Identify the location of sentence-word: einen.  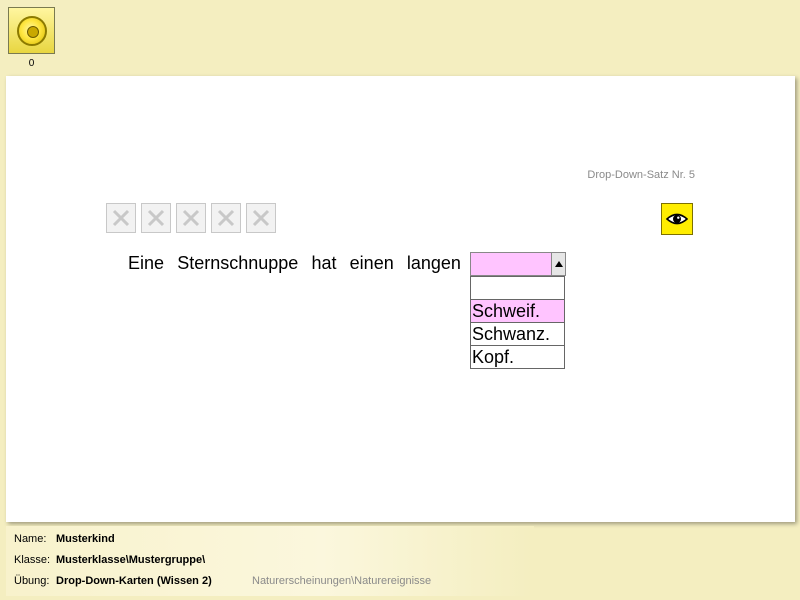
(371, 263).